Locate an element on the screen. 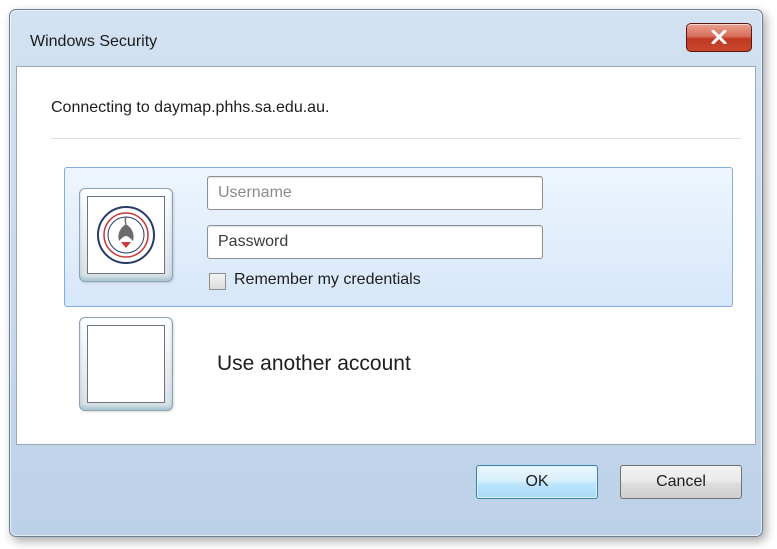 Image resolution: width=777 pixels, height=549 pixels. other-account-tile is located at coordinates (126, 364).